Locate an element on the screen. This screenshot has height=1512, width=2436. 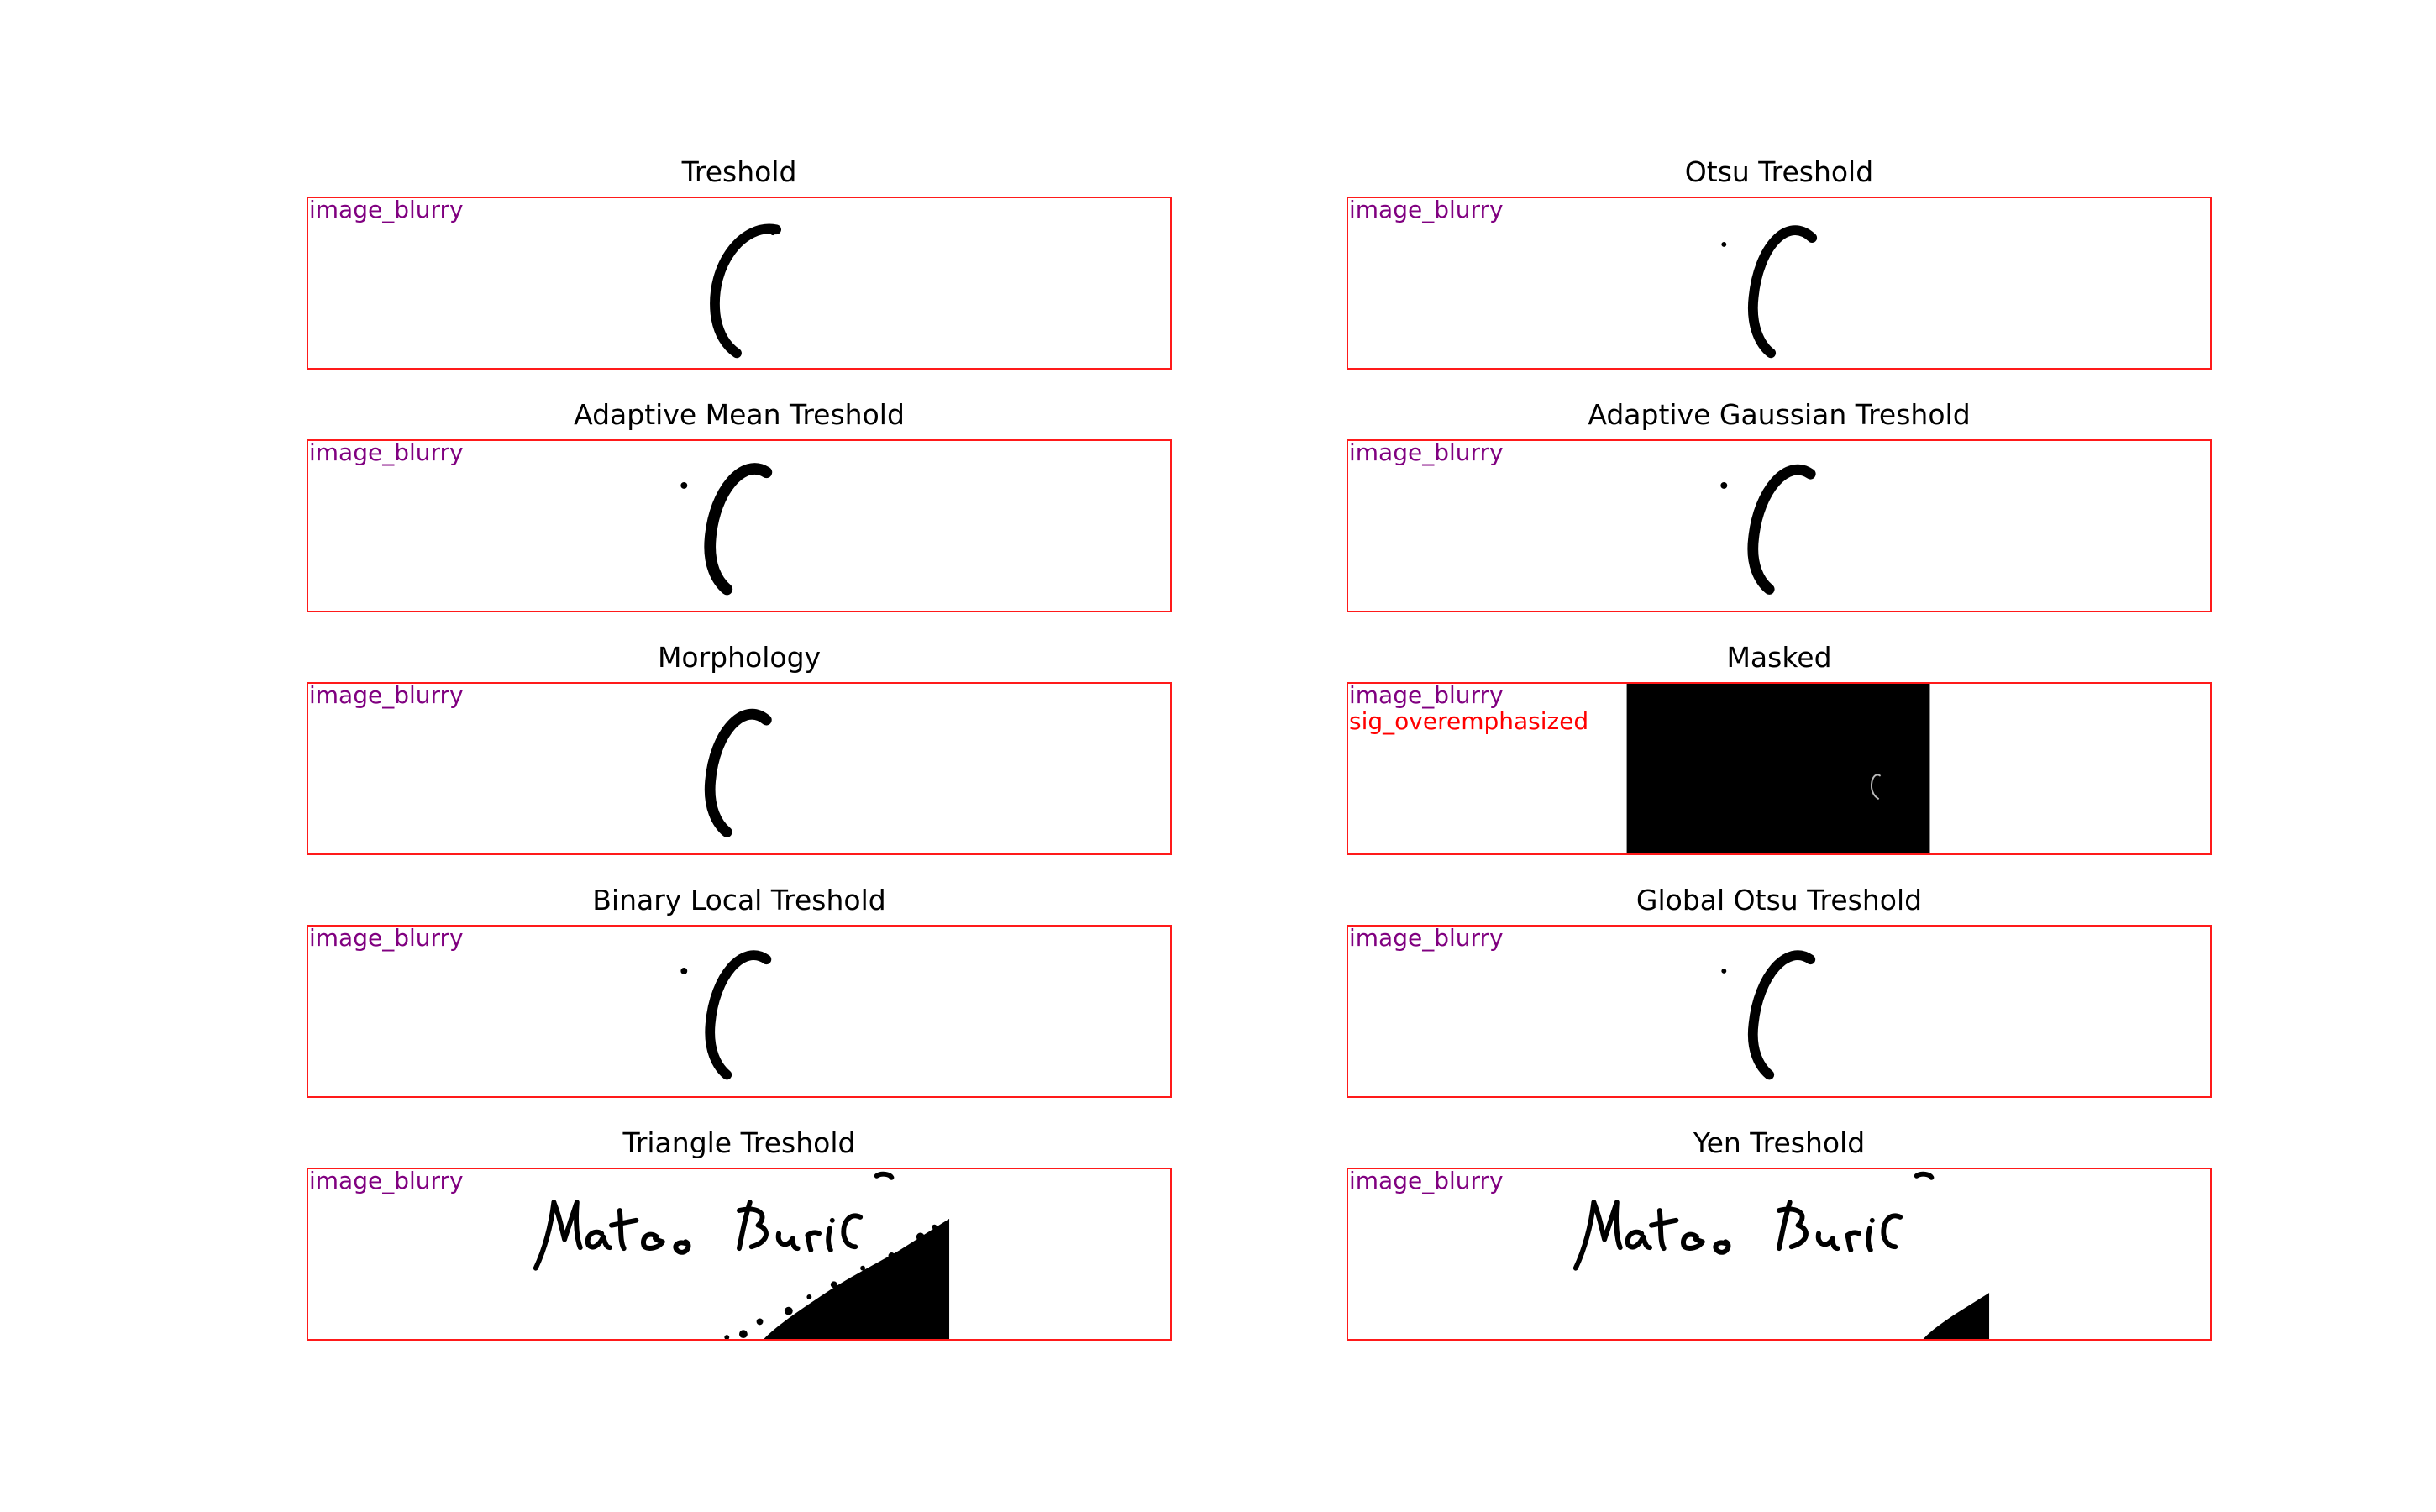
panel-title: Yen Treshold is located at coordinates (1779, 1142).